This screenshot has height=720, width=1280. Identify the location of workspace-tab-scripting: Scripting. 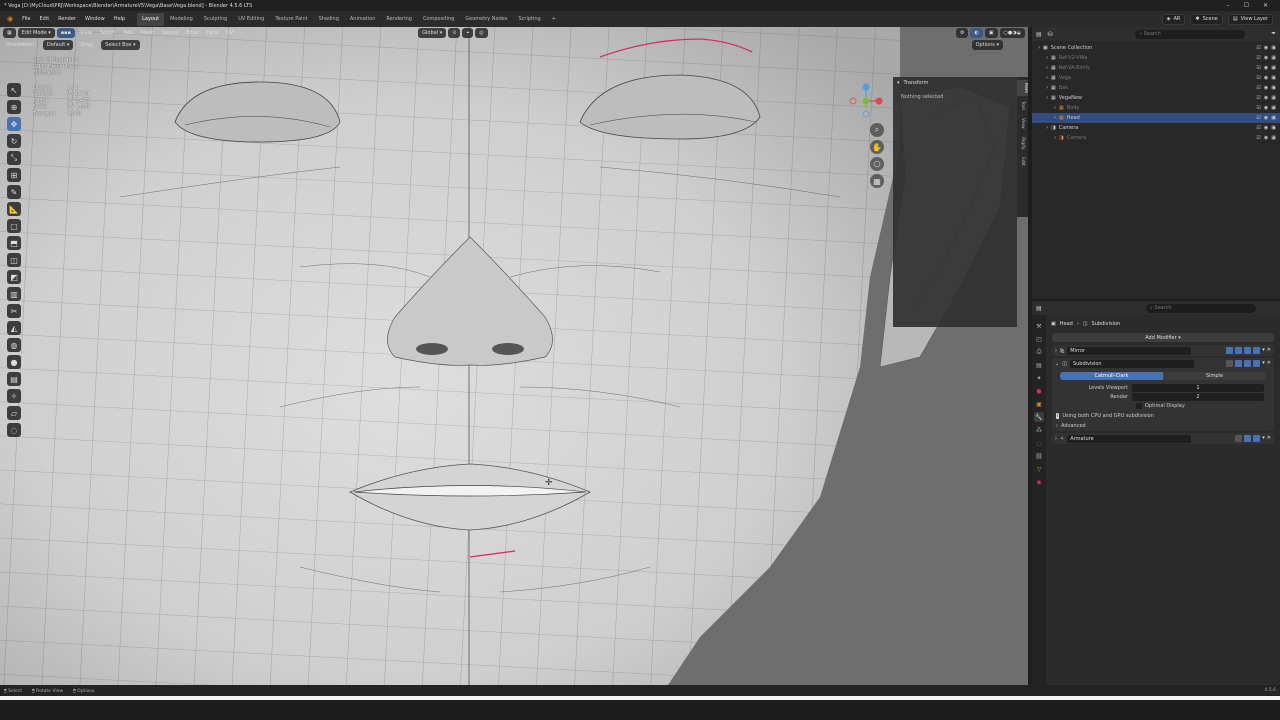
(529, 19).